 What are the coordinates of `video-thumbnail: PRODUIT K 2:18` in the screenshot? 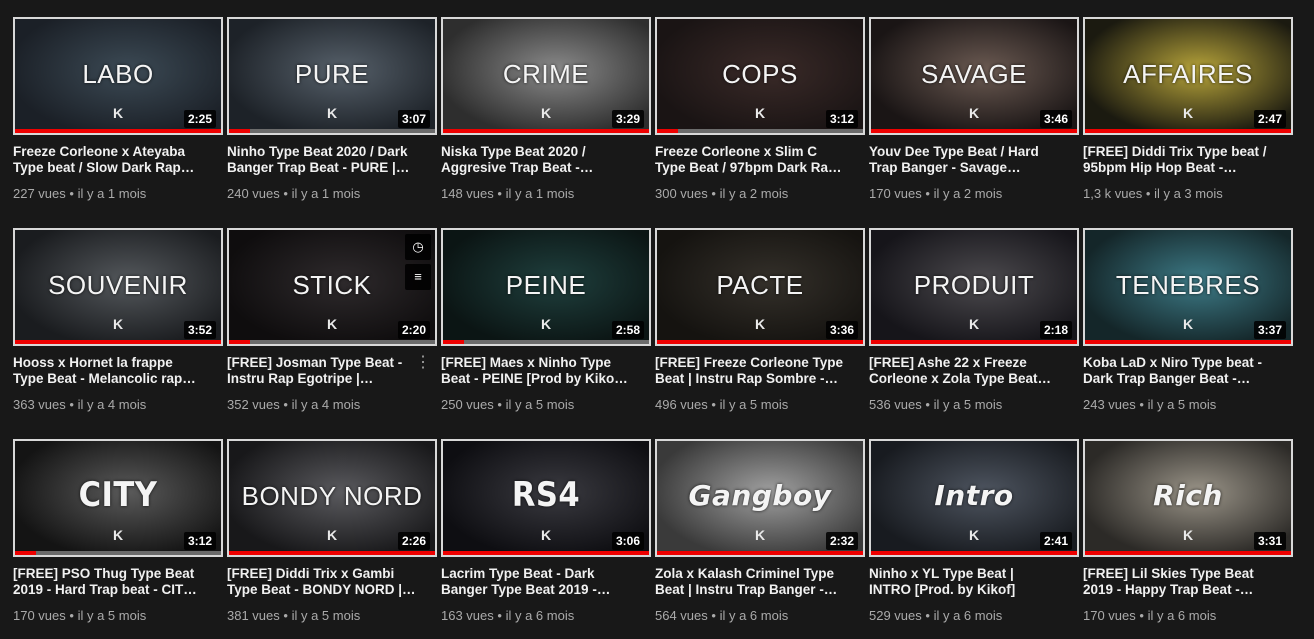 It's located at (974, 287).